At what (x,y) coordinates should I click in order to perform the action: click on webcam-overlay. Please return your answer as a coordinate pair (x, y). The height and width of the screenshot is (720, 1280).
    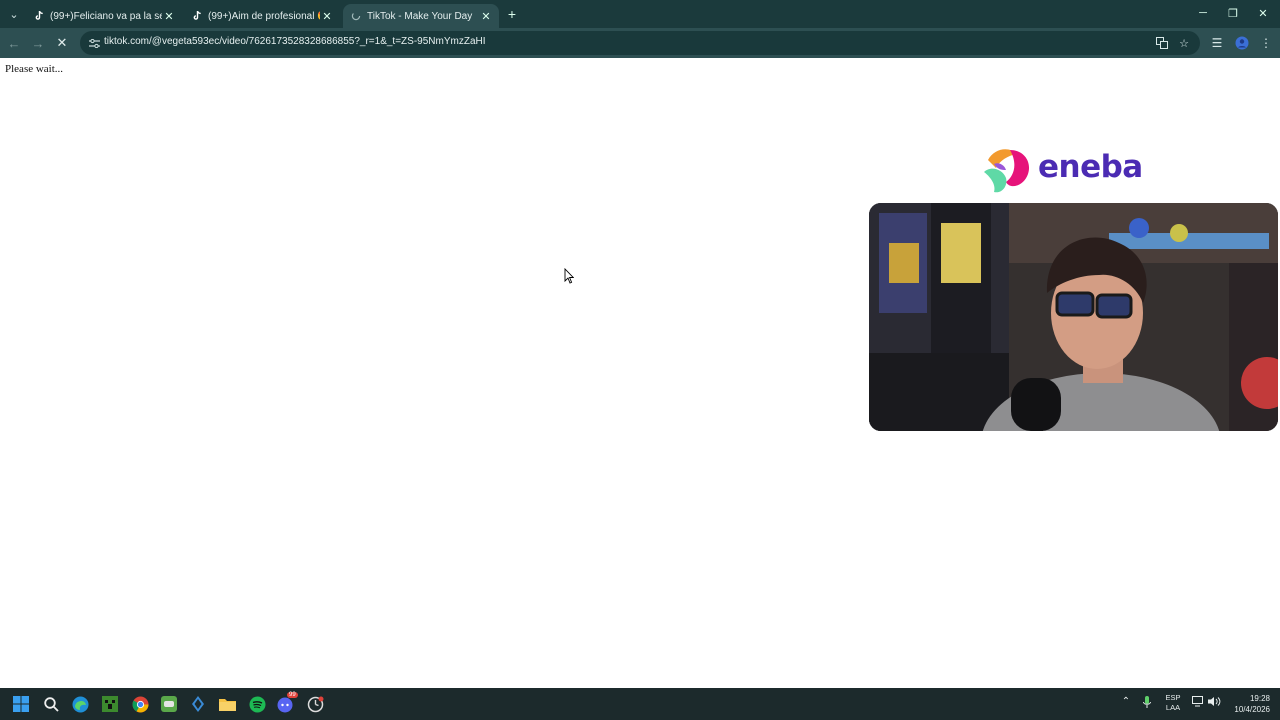
    Looking at the image, I should click on (1073, 317).